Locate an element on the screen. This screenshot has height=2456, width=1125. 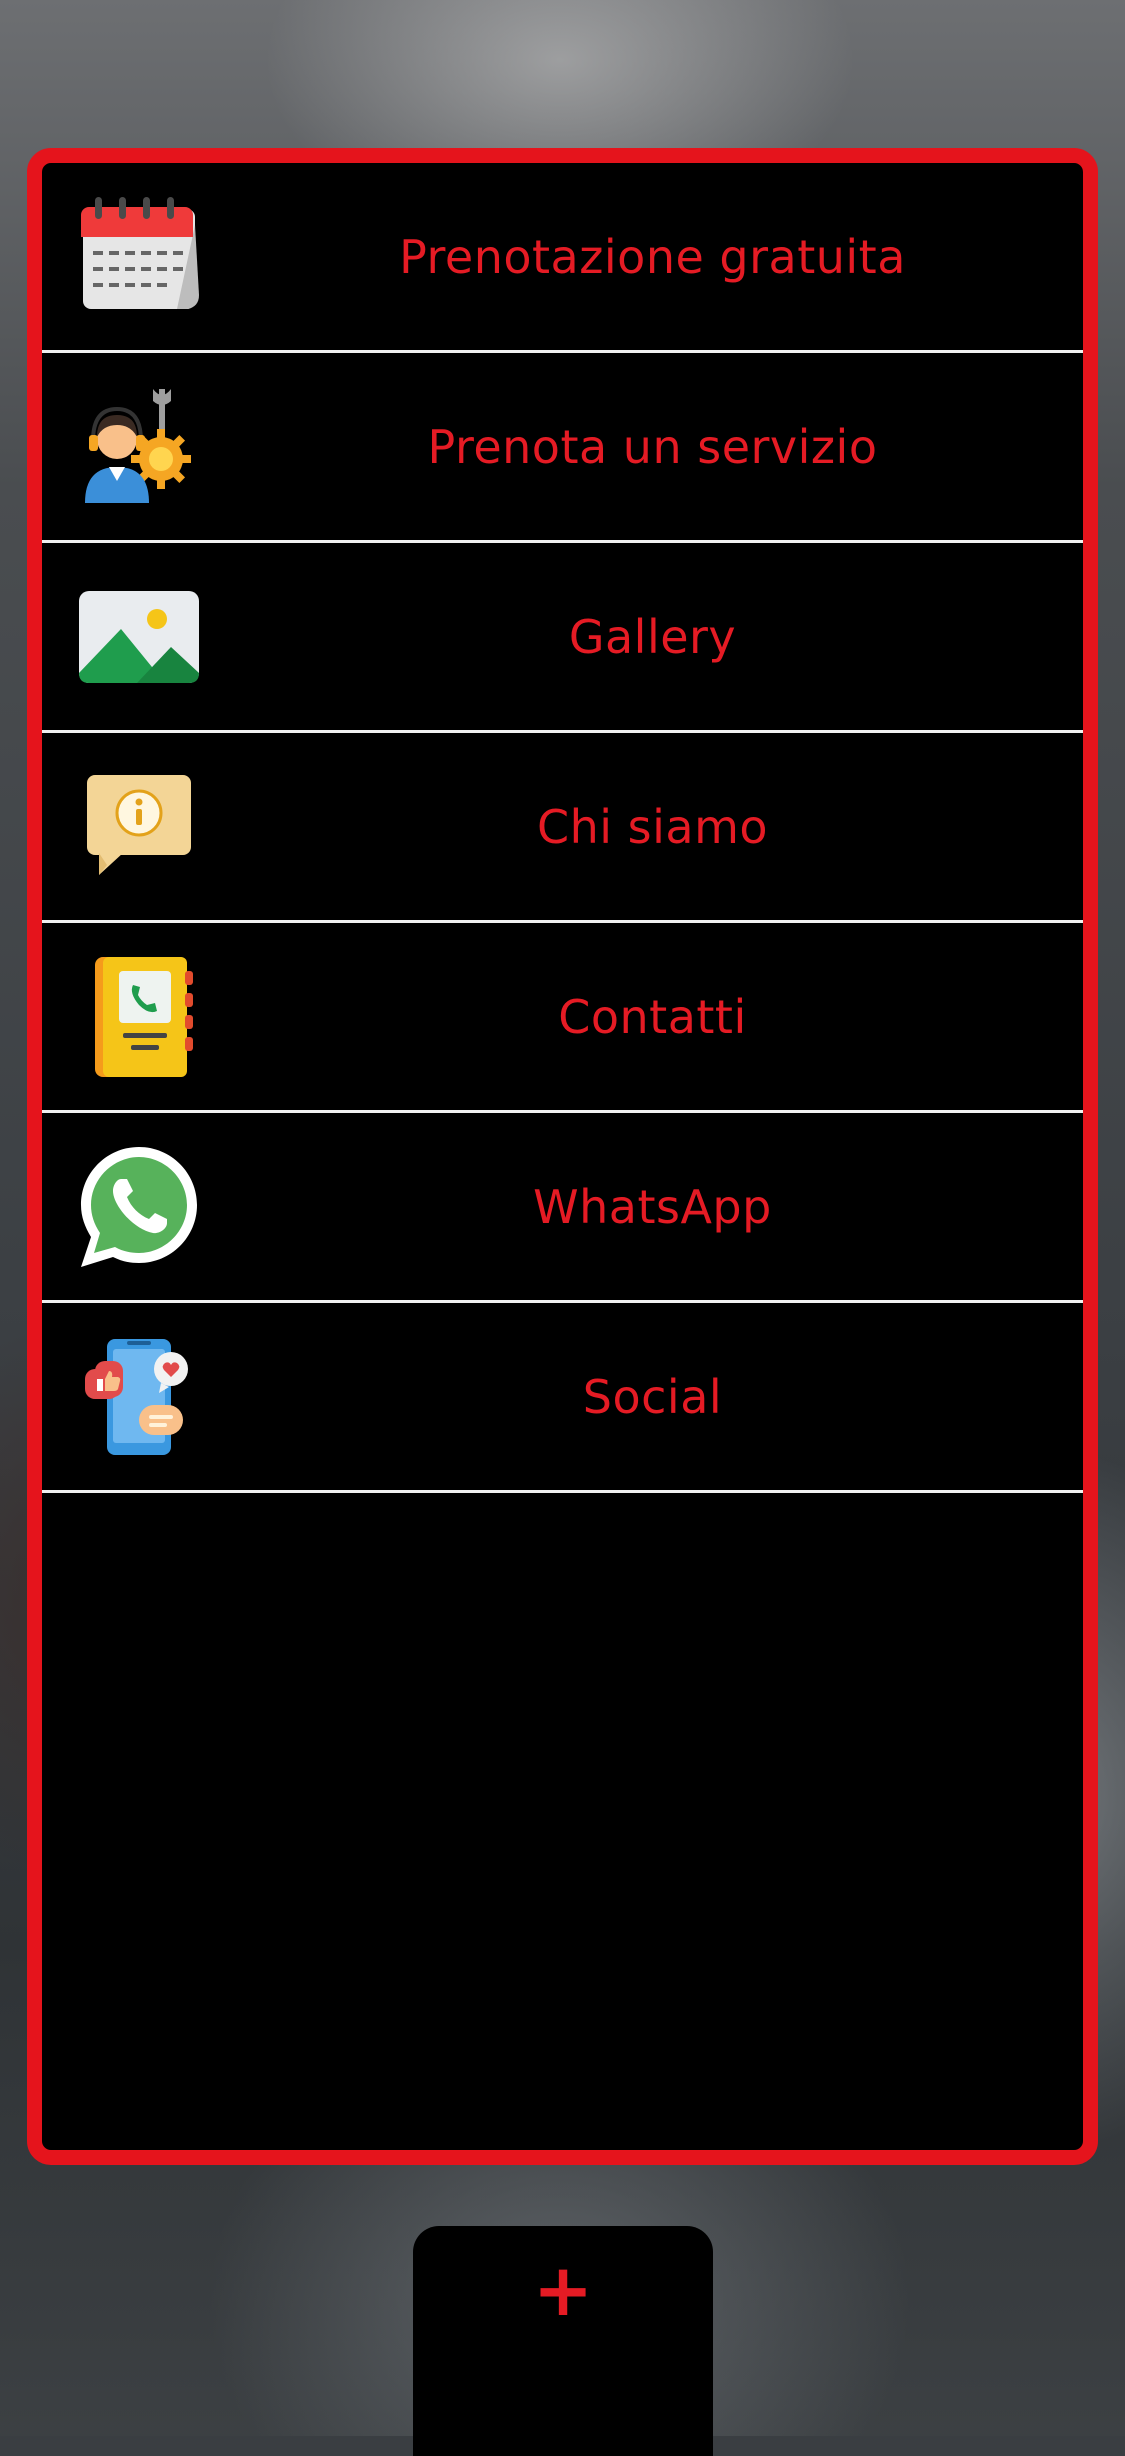
menu-item-label: Social is located at coordinates (652, 1396).